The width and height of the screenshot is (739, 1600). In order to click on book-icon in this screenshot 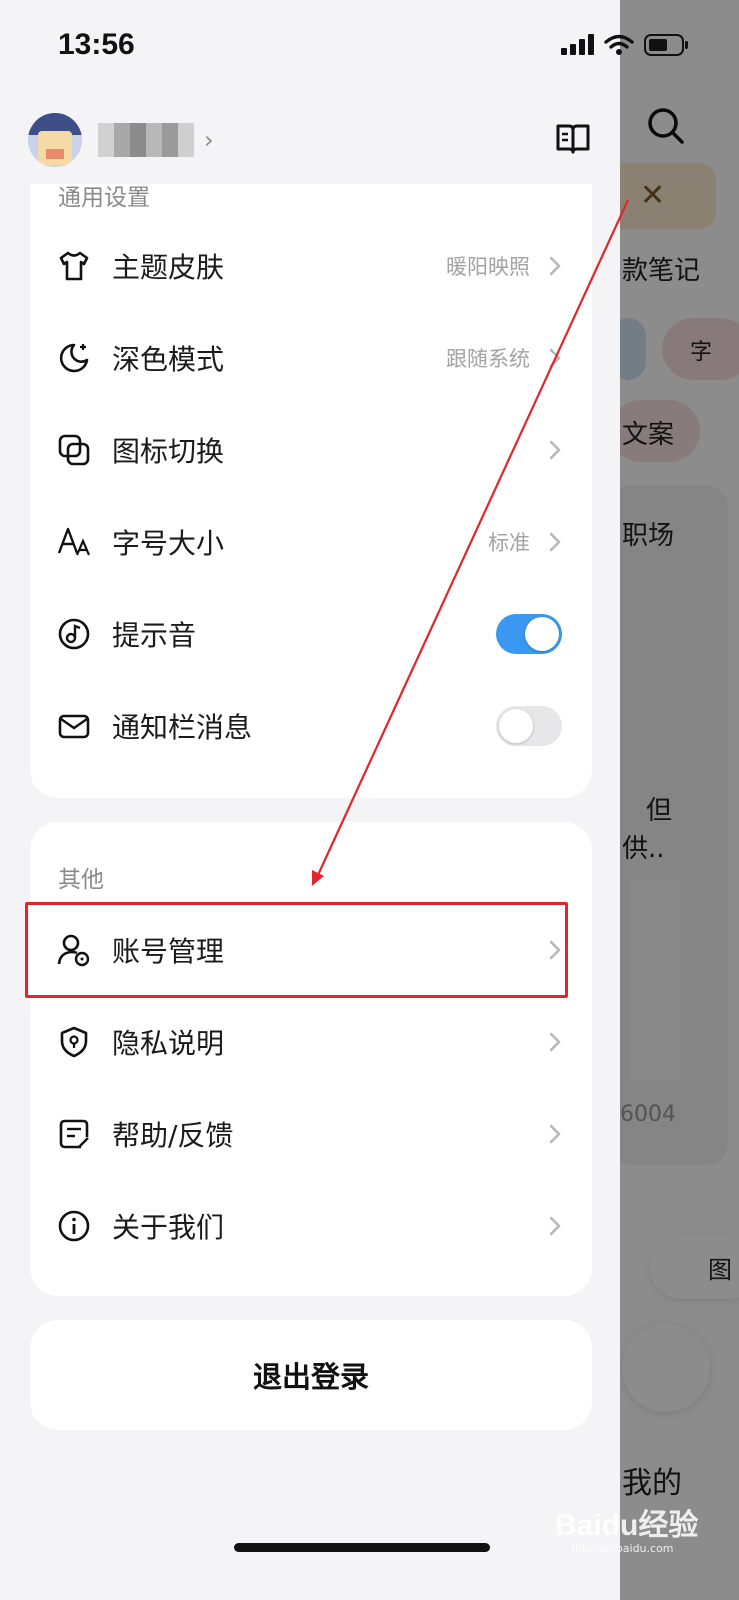, I will do `click(573, 139)`.